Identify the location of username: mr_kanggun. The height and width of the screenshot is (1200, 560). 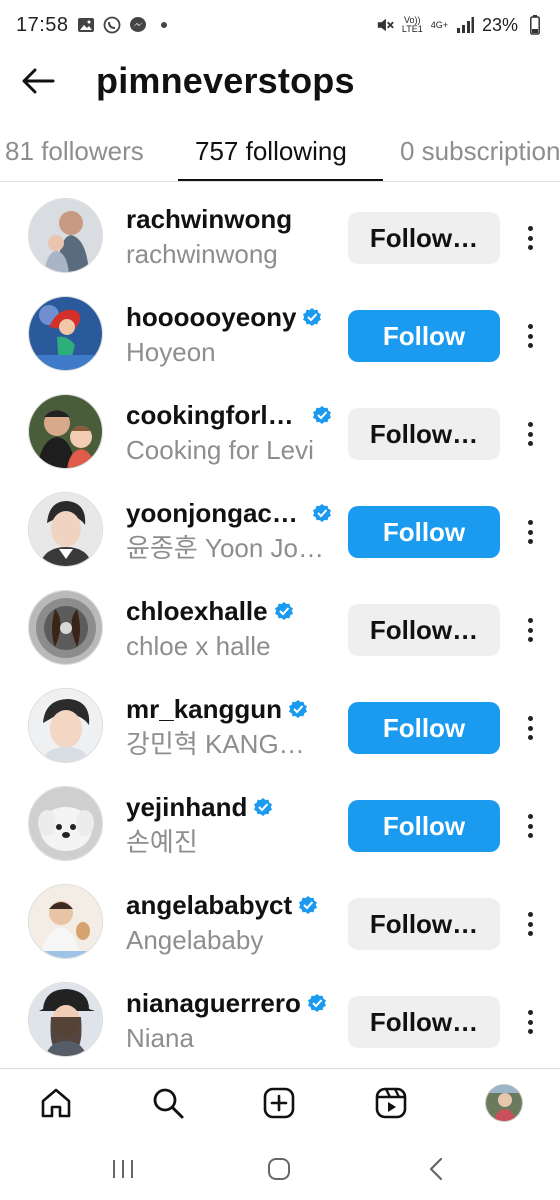
(204, 709).